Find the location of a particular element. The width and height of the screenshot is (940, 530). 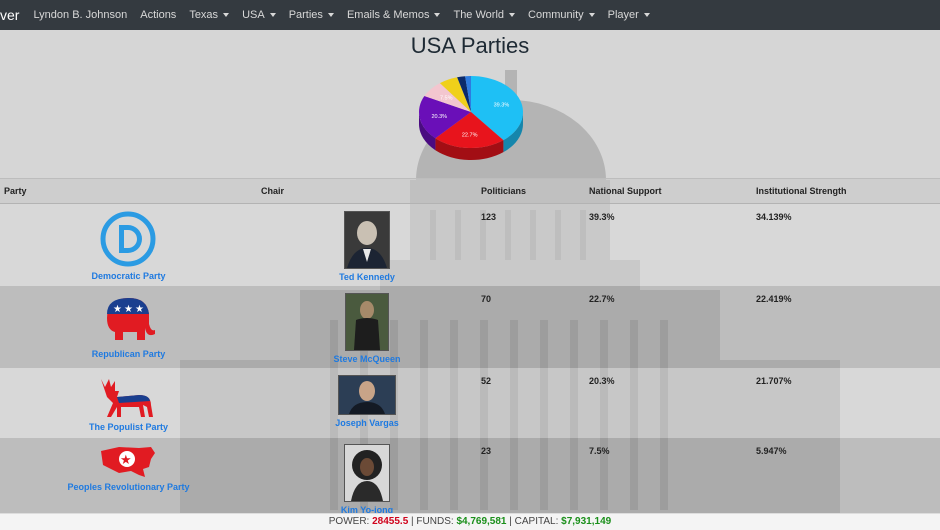

pie-slice-label: 22.7% is located at coordinates (470, 135).